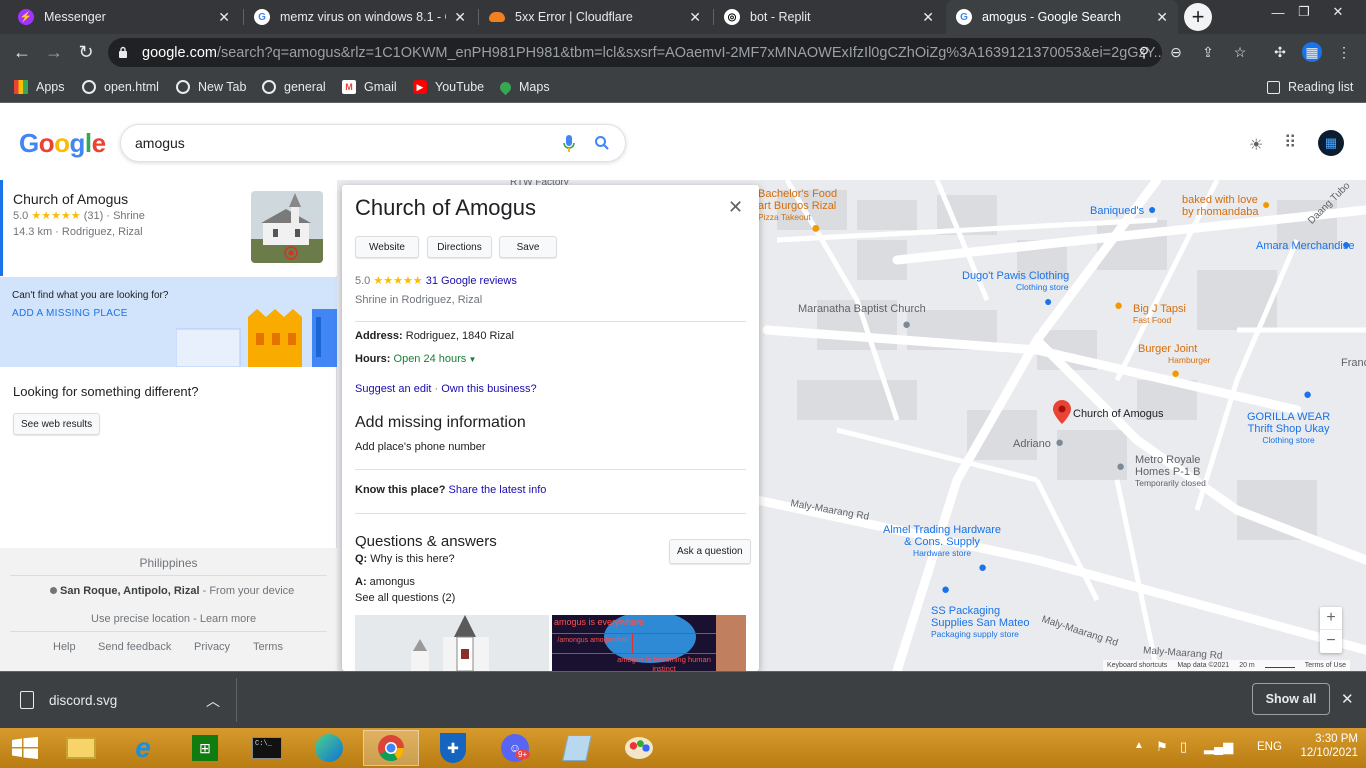  Describe the element at coordinates (267, 748) in the screenshot. I see `command-prompt-icon: C:\_` at that location.